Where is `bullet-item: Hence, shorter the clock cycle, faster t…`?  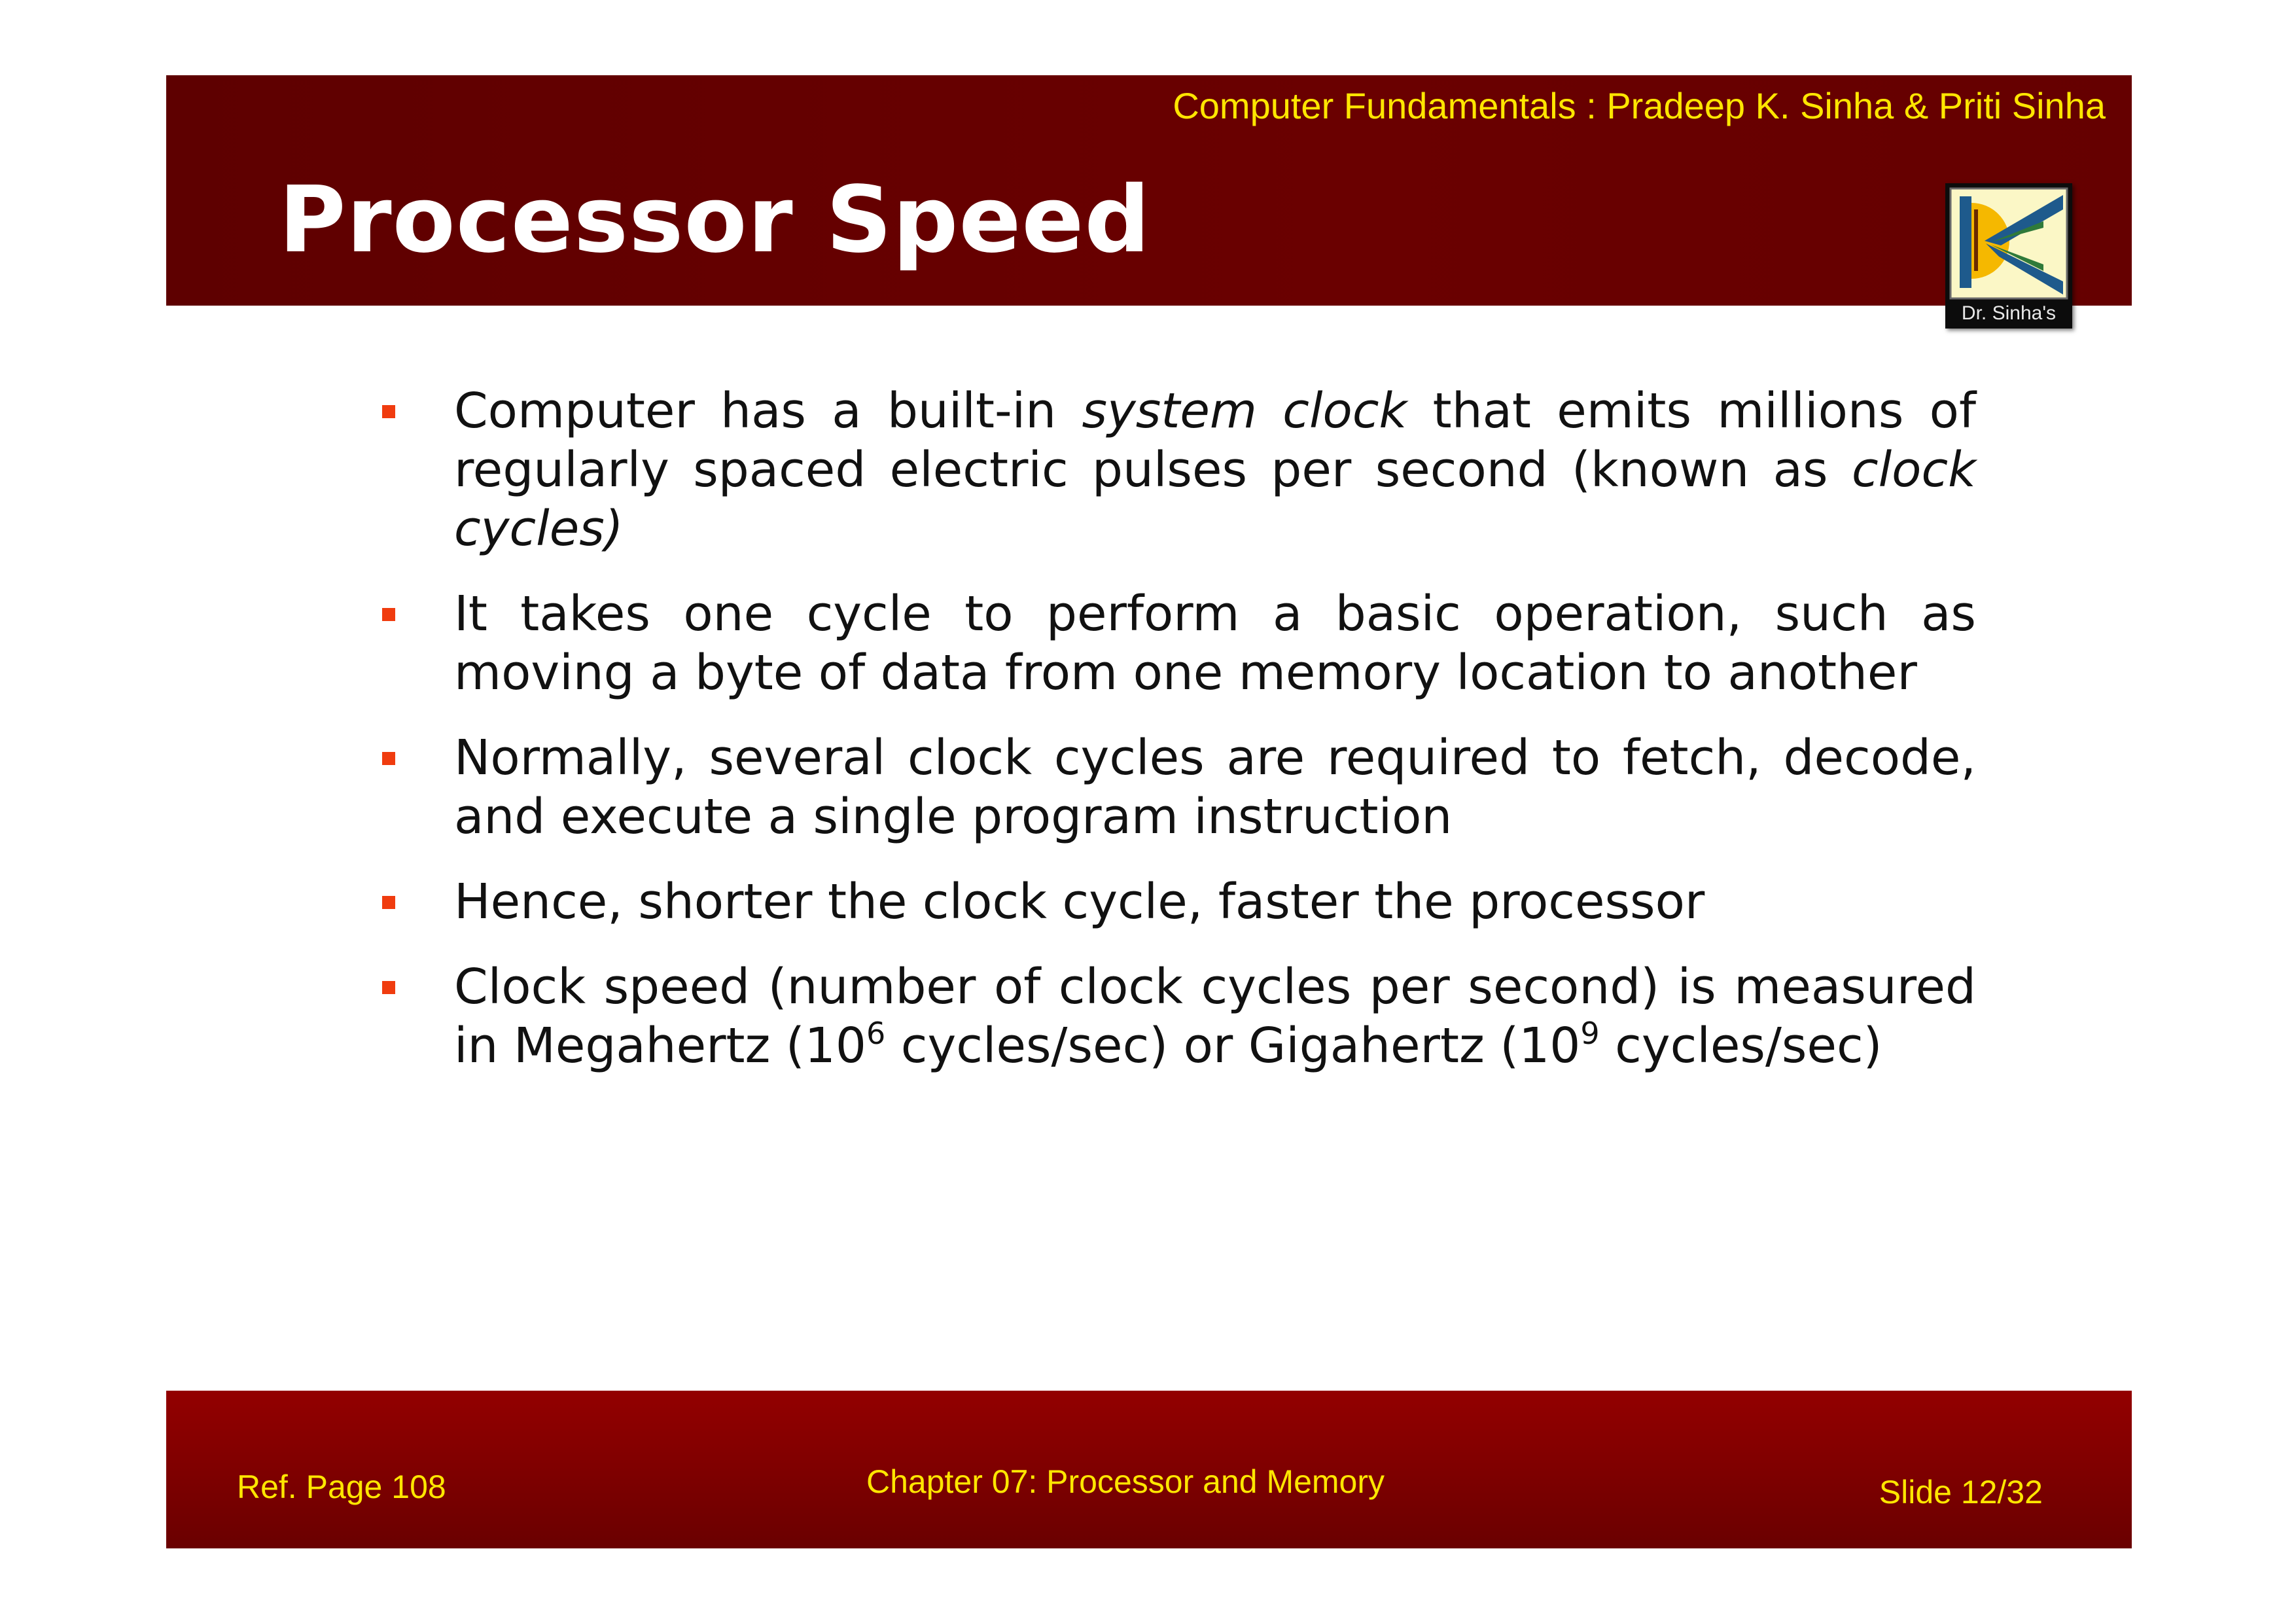 bullet-item: Hence, shorter the clock cycle, faster t… is located at coordinates (1174, 901).